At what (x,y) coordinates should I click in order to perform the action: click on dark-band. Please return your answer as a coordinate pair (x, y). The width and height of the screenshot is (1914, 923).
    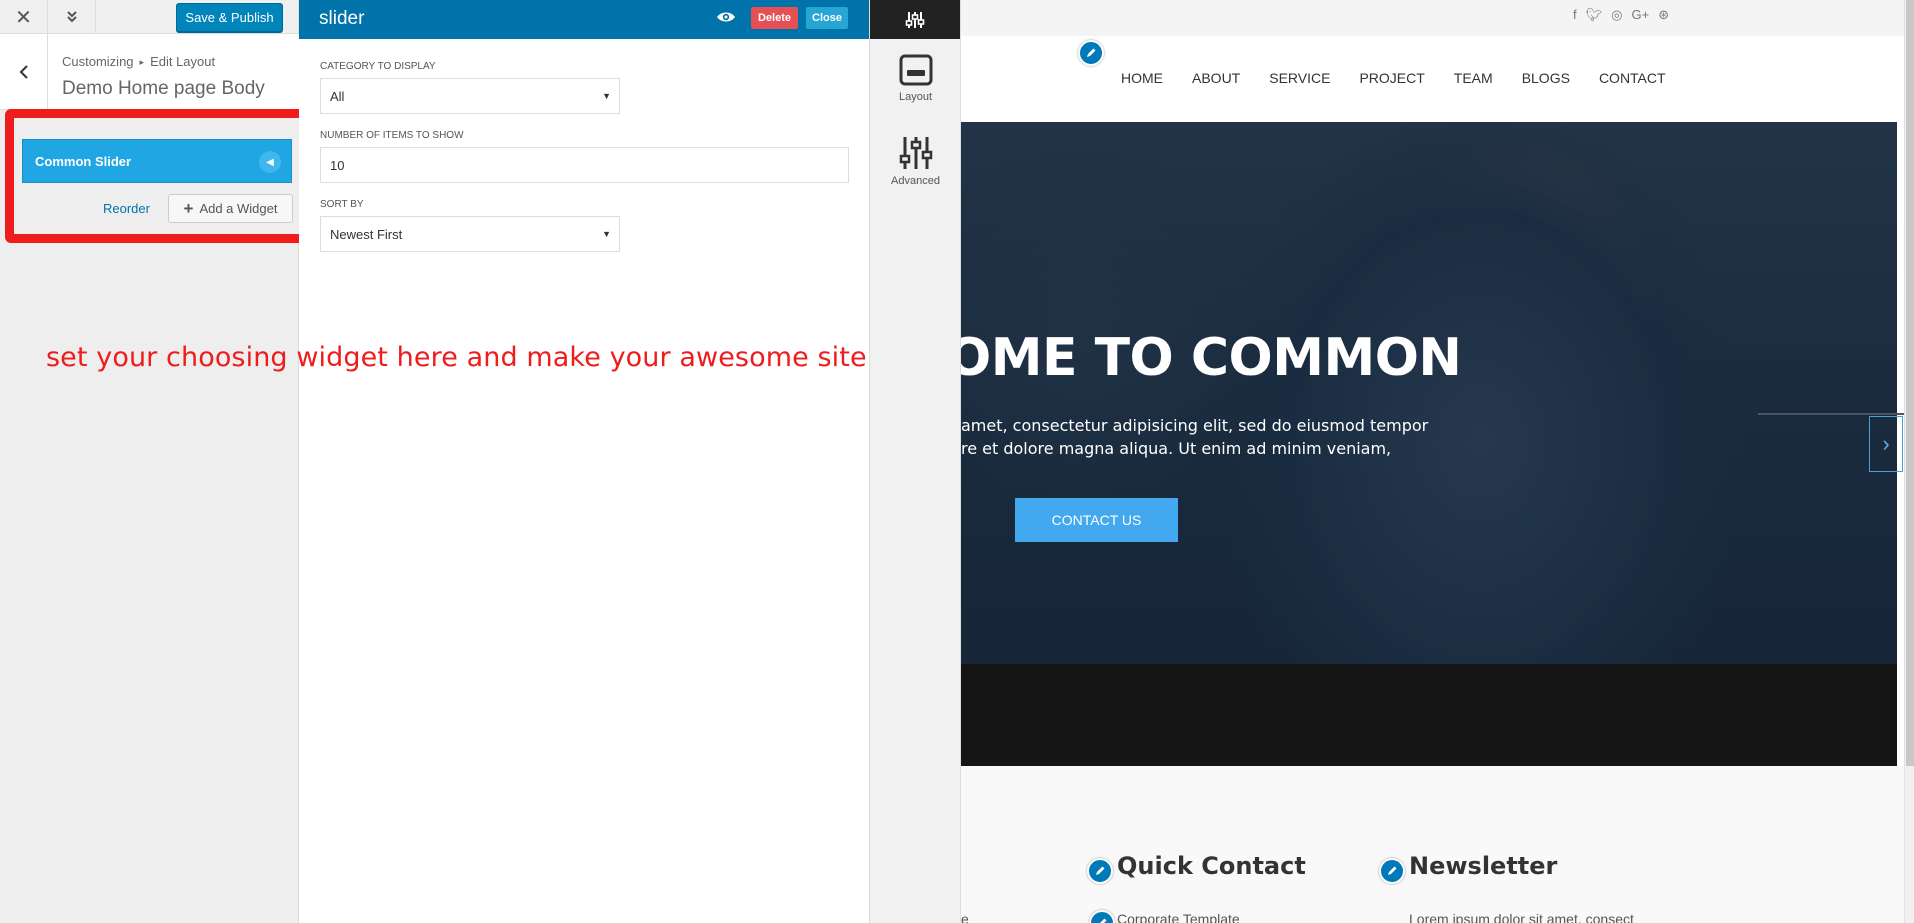
    Looking at the image, I should click on (1429, 715).